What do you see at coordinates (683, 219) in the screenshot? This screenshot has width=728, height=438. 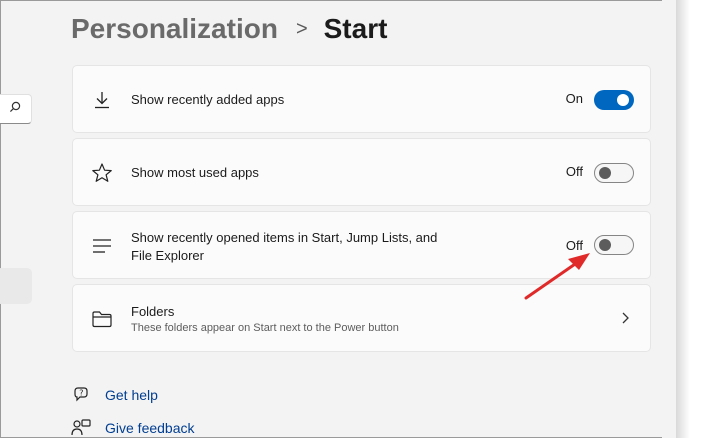 I see `window-shadow` at bounding box center [683, 219].